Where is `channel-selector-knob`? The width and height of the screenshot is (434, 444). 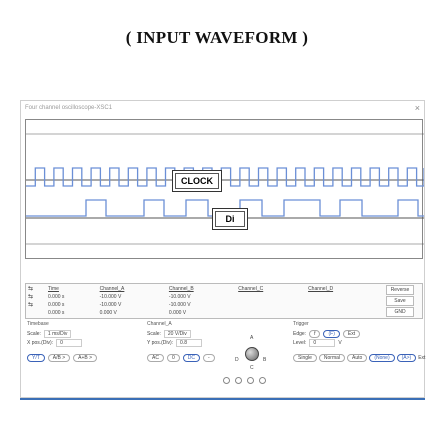
channel-selector-knob is located at coordinates (252, 354).